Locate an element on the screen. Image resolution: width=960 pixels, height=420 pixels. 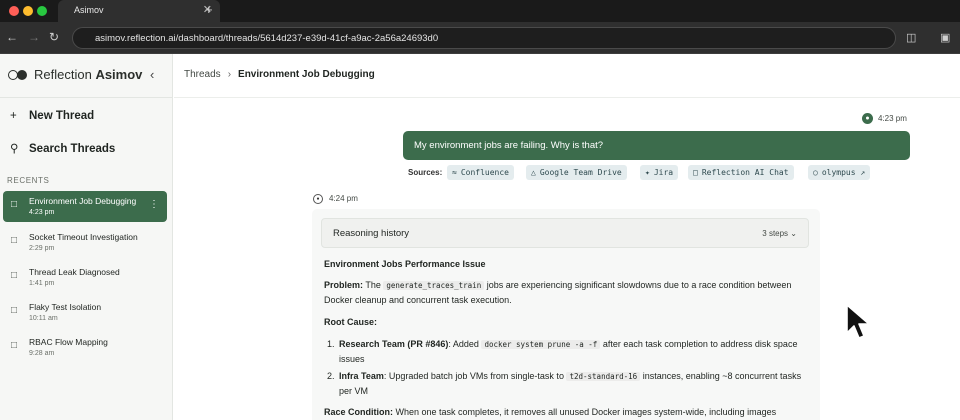
sources-label: Sources: is located at coordinates (425, 172).